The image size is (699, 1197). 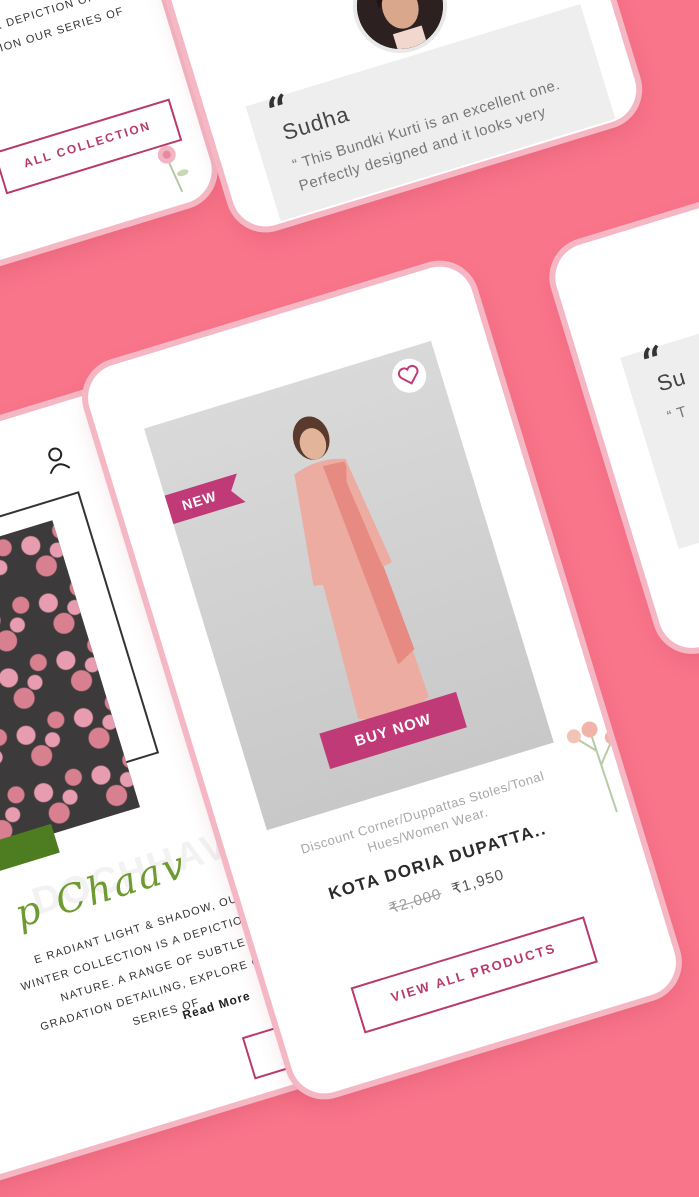 What do you see at coordinates (205, 498) in the screenshot?
I see `new-badge: NEW` at bounding box center [205, 498].